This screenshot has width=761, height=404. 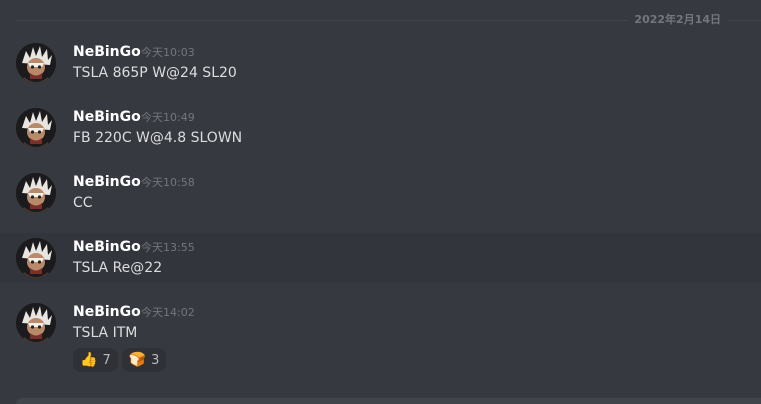 I want to click on reaction-bar: 👍 7 🍞 3, so click(x=120, y=360).